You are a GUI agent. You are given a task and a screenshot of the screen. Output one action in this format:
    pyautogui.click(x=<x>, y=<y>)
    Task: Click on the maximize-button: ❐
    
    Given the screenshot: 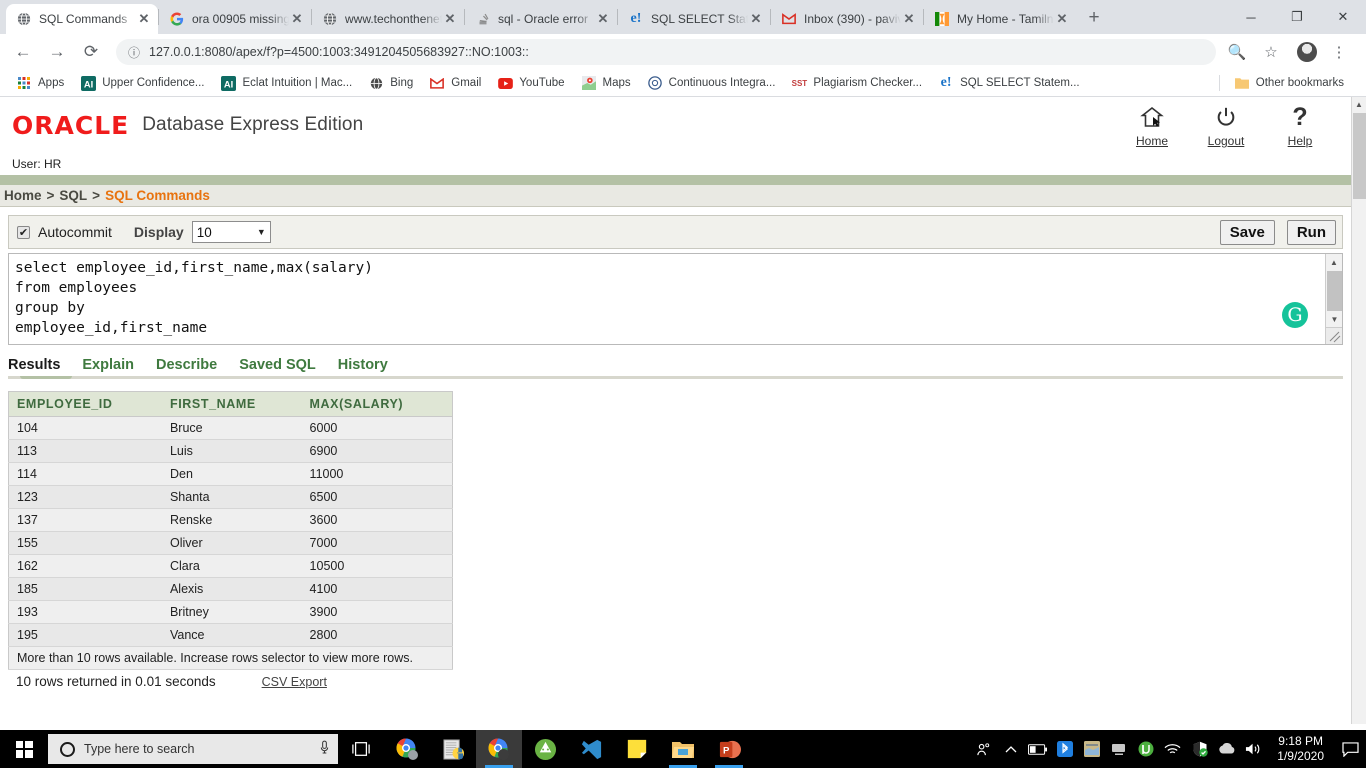 What is the action you would take?
    pyautogui.click(x=1297, y=17)
    